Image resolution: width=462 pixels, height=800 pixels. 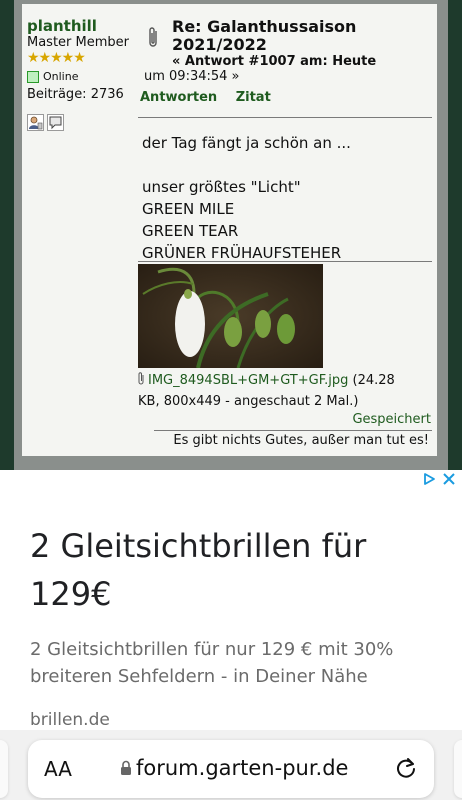 What do you see at coordinates (55, 122) in the screenshot?
I see `message-icon` at bounding box center [55, 122].